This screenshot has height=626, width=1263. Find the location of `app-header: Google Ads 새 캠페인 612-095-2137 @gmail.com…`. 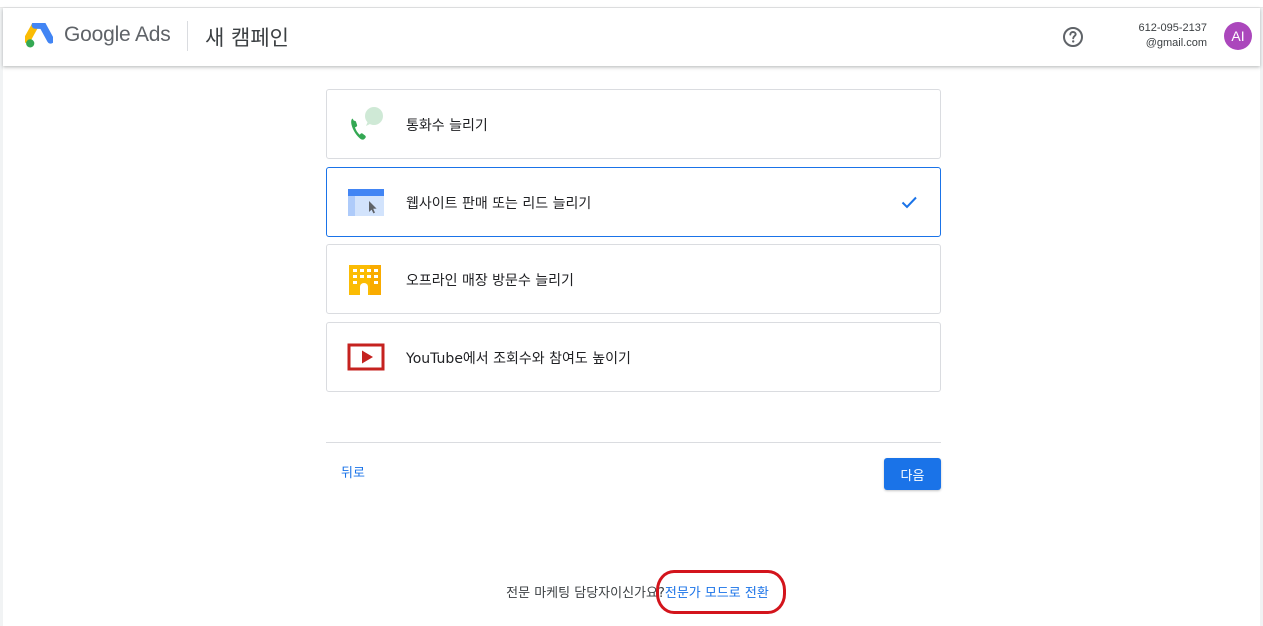

app-header: Google Ads 새 캠페인 612-095-2137 @gmail.com… is located at coordinates (631, 37).